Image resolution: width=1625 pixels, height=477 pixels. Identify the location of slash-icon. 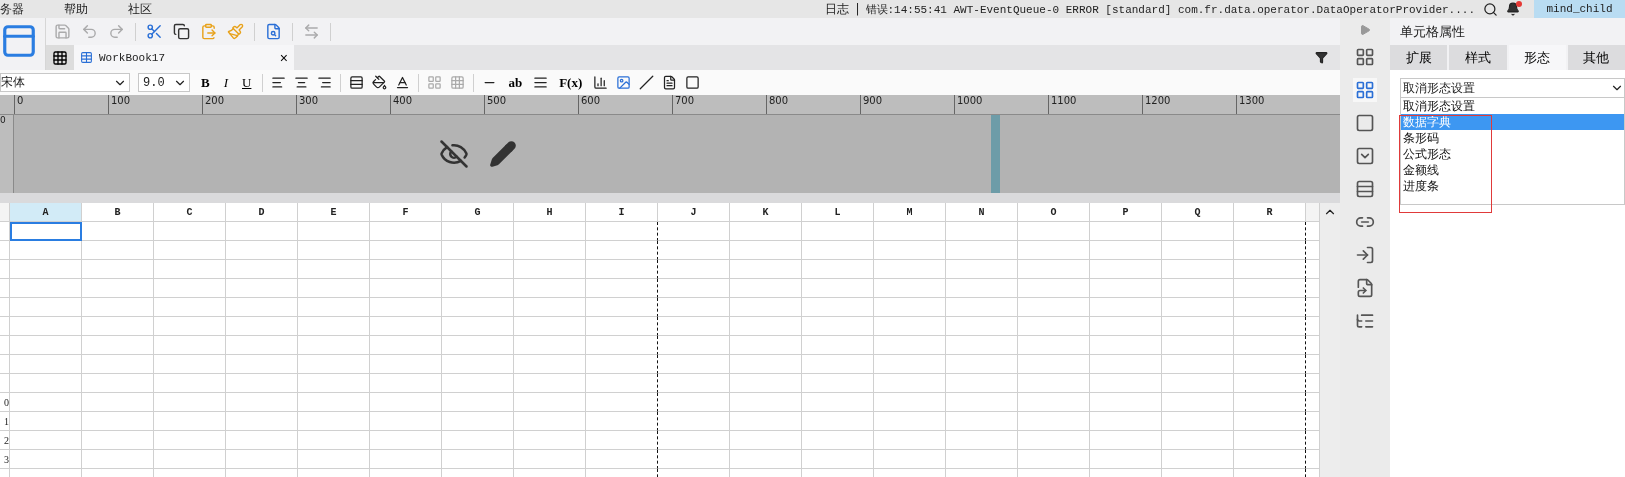
(647, 82).